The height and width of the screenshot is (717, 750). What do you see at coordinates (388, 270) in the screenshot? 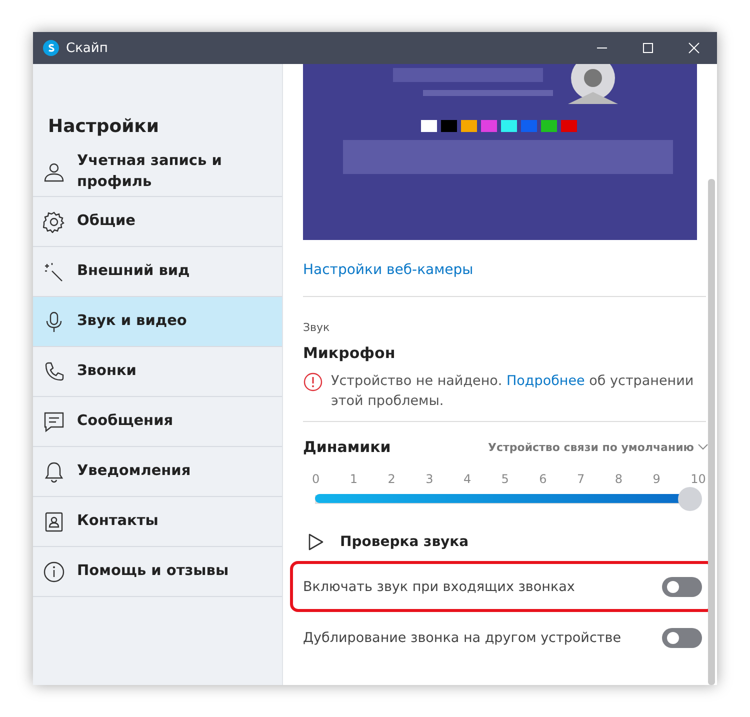
I see `webcam-settings-link: Настройки веб-камеры` at bounding box center [388, 270].